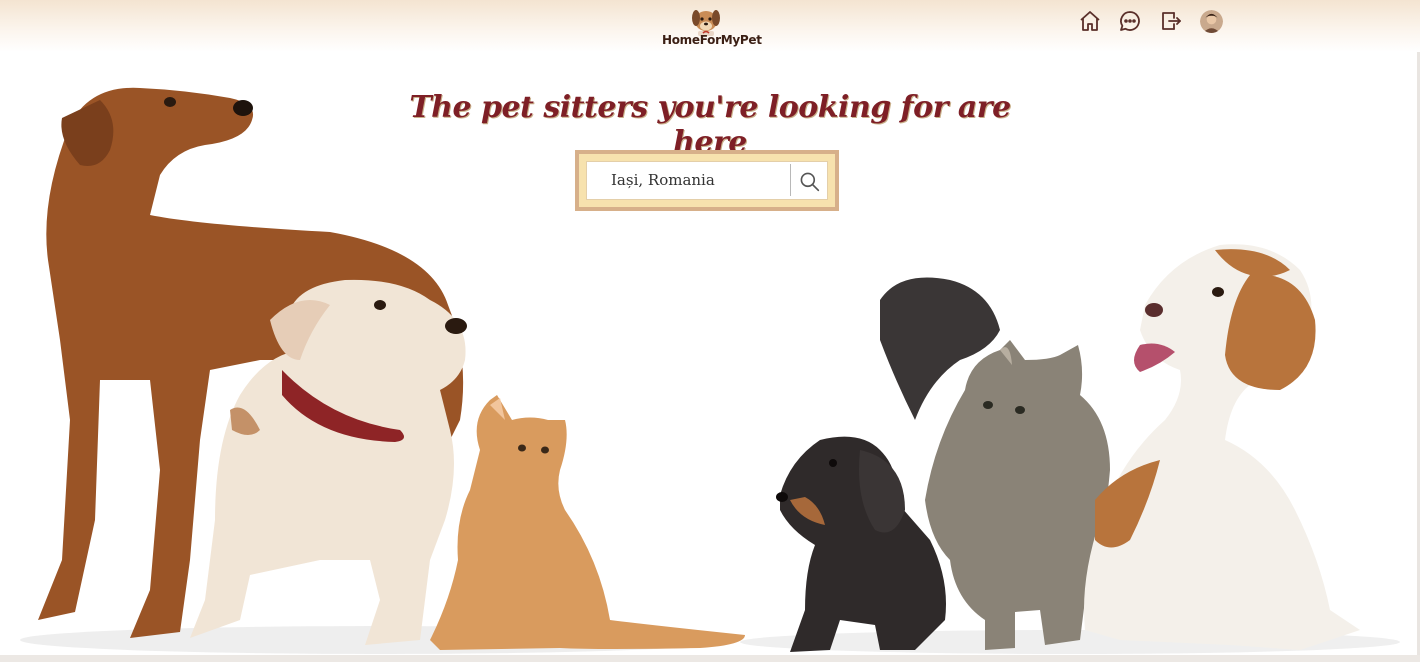 The image size is (1420, 662). Describe the element at coordinates (710, 658) in the screenshot. I see `footer-strip` at that location.